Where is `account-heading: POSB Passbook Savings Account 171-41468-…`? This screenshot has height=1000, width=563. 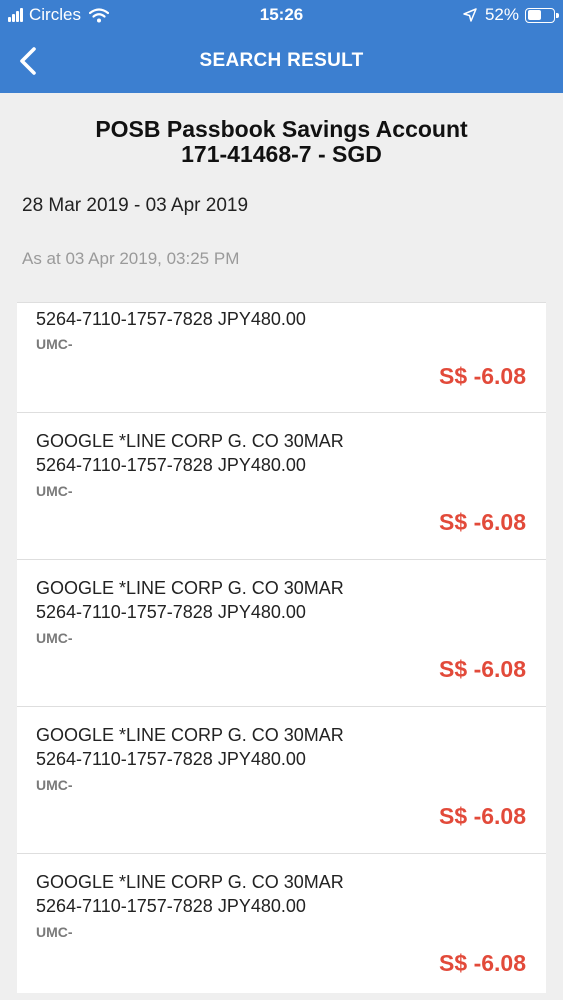 account-heading: POSB Passbook Savings Account 171-41468-… is located at coordinates (281, 142).